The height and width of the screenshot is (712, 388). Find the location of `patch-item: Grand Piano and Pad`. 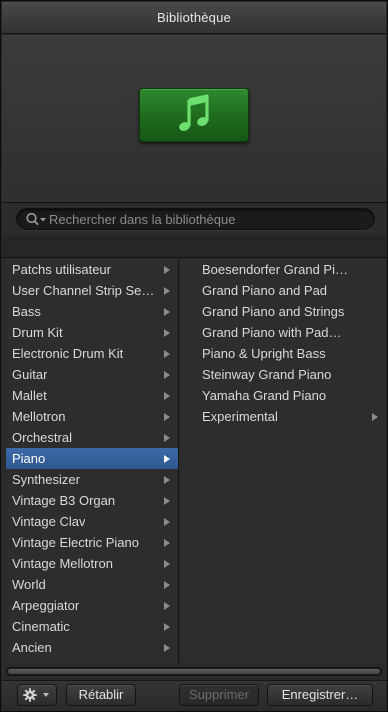

patch-item: Grand Piano and Pad is located at coordinates (283, 290).